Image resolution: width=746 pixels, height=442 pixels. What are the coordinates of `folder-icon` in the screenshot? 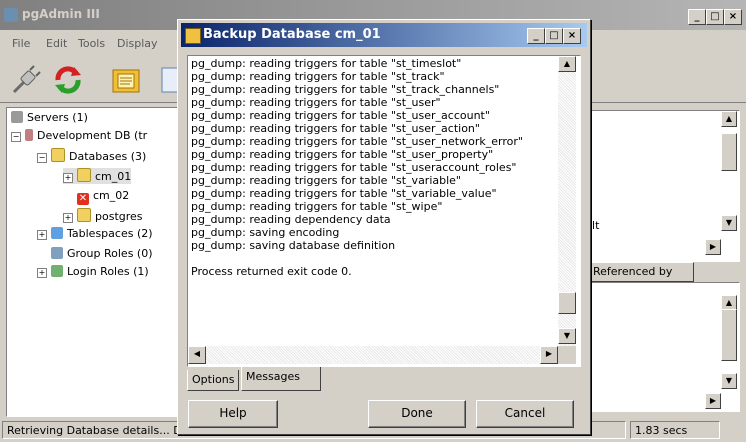 It's located at (126, 80).